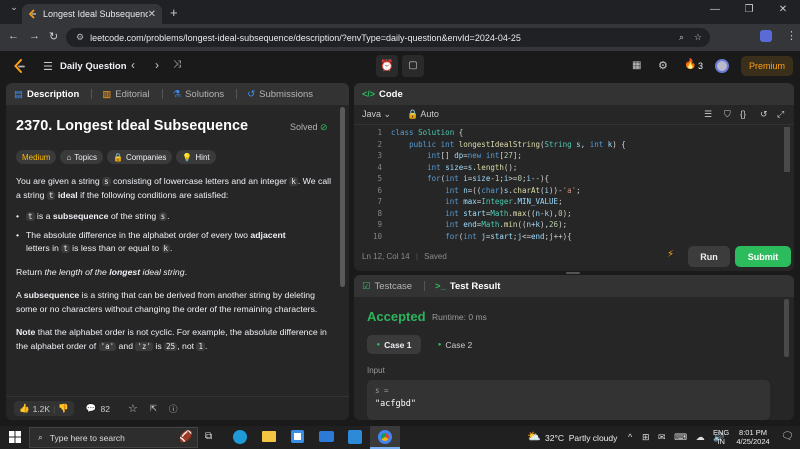  What do you see at coordinates (297, 436) in the screenshot?
I see `store-icon` at bounding box center [297, 436].